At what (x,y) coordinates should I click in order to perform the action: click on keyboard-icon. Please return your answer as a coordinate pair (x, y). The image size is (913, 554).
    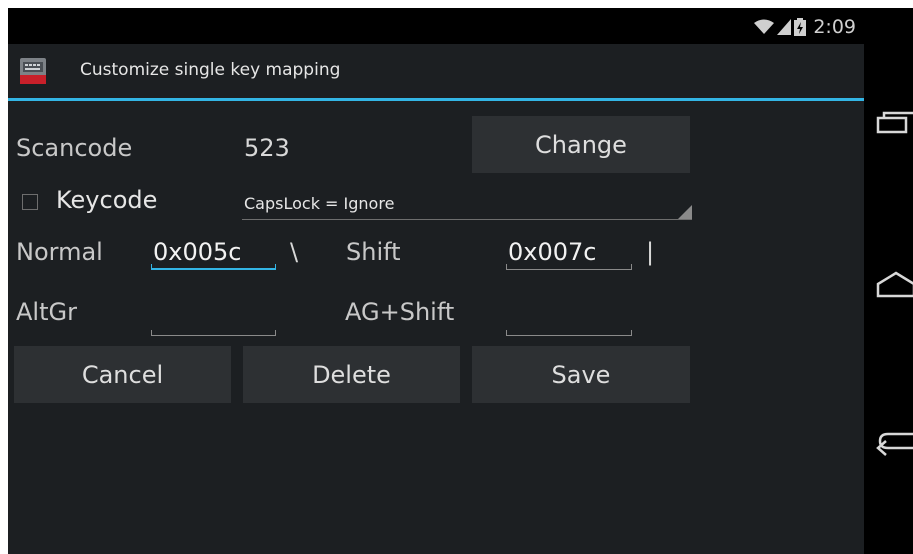
    Looking at the image, I should click on (33, 71).